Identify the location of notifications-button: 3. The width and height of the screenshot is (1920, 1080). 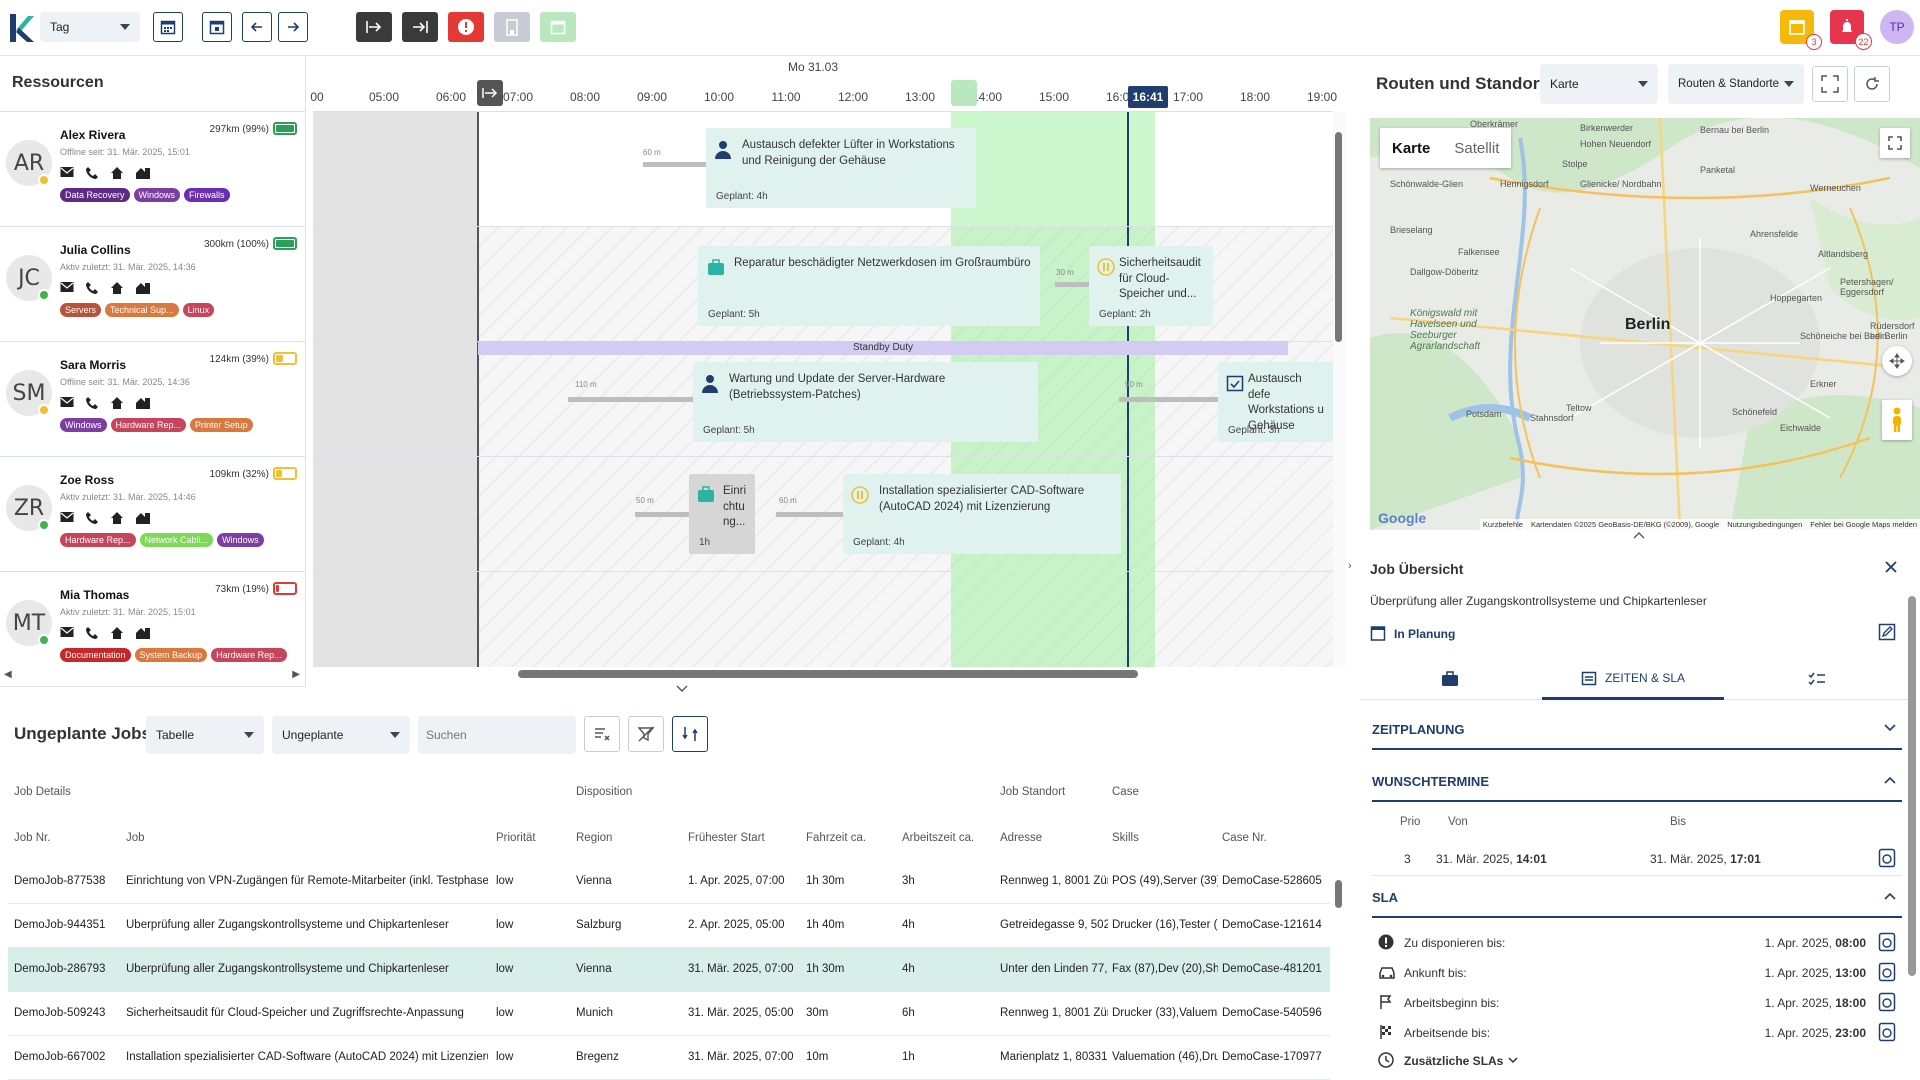
(1801, 30).